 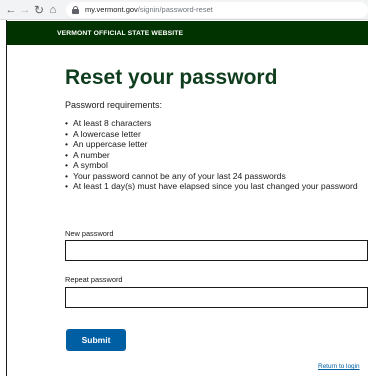 What do you see at coordinates (53, 10) in the screenshot?
I see `home-icon: ⌂` at bounding box center [53, 10].